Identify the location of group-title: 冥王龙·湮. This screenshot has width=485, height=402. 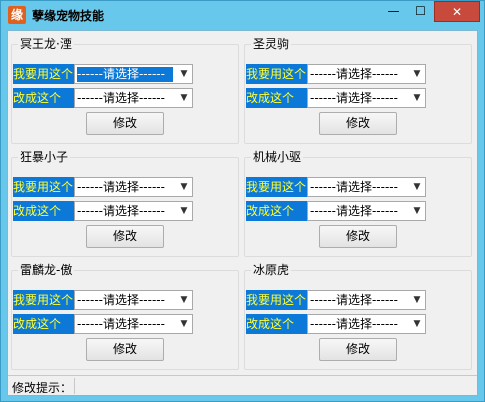
(46, 44).